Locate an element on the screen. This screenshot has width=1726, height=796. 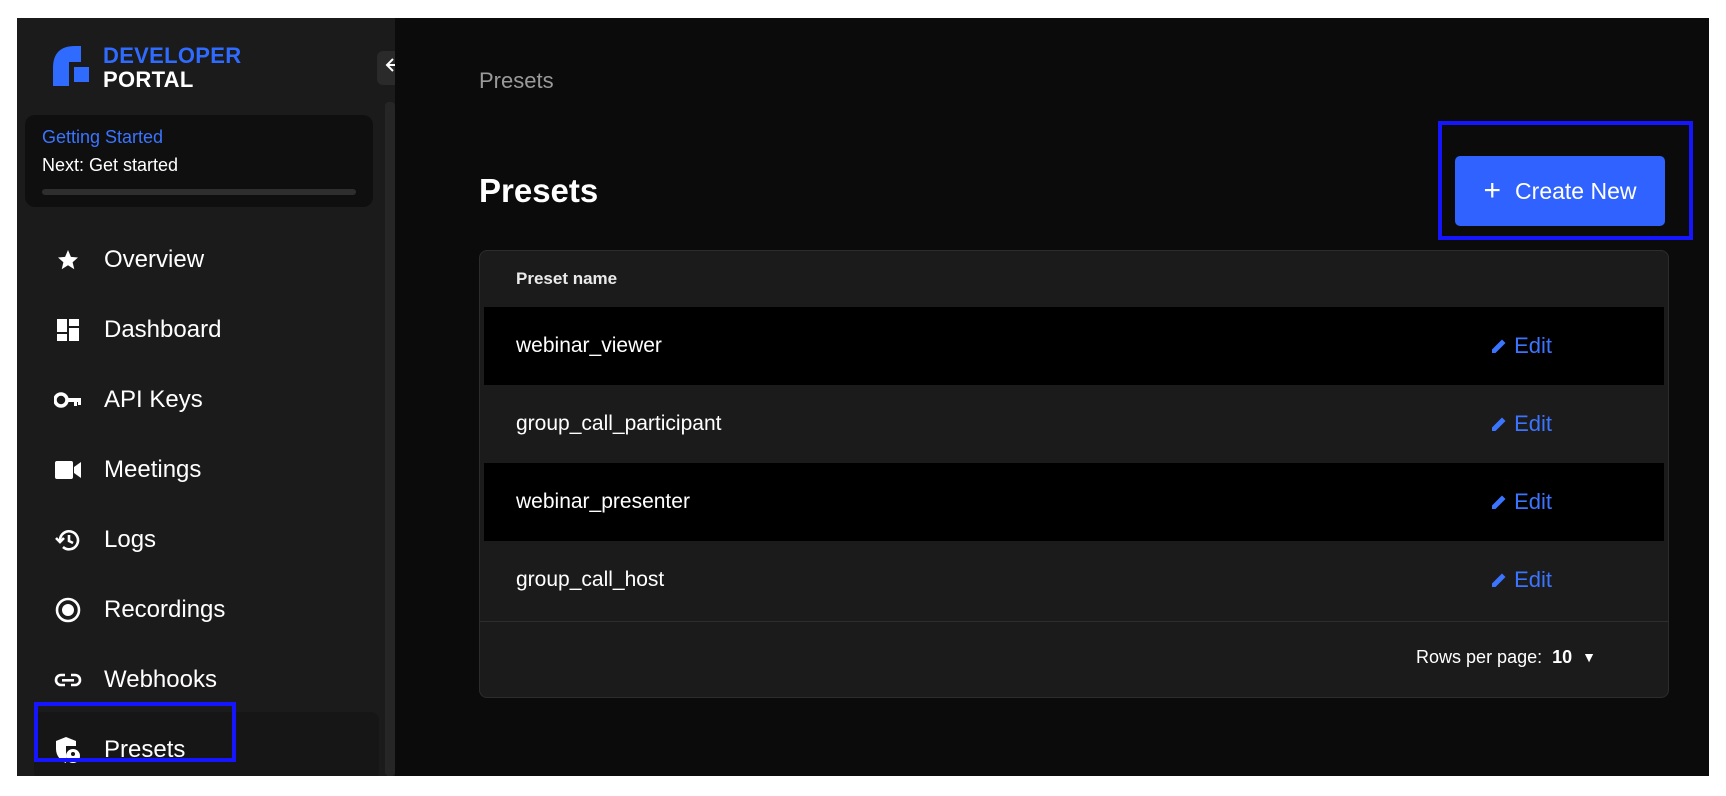
sidebar-item-label: Logs is located at coordinates (130, 539).